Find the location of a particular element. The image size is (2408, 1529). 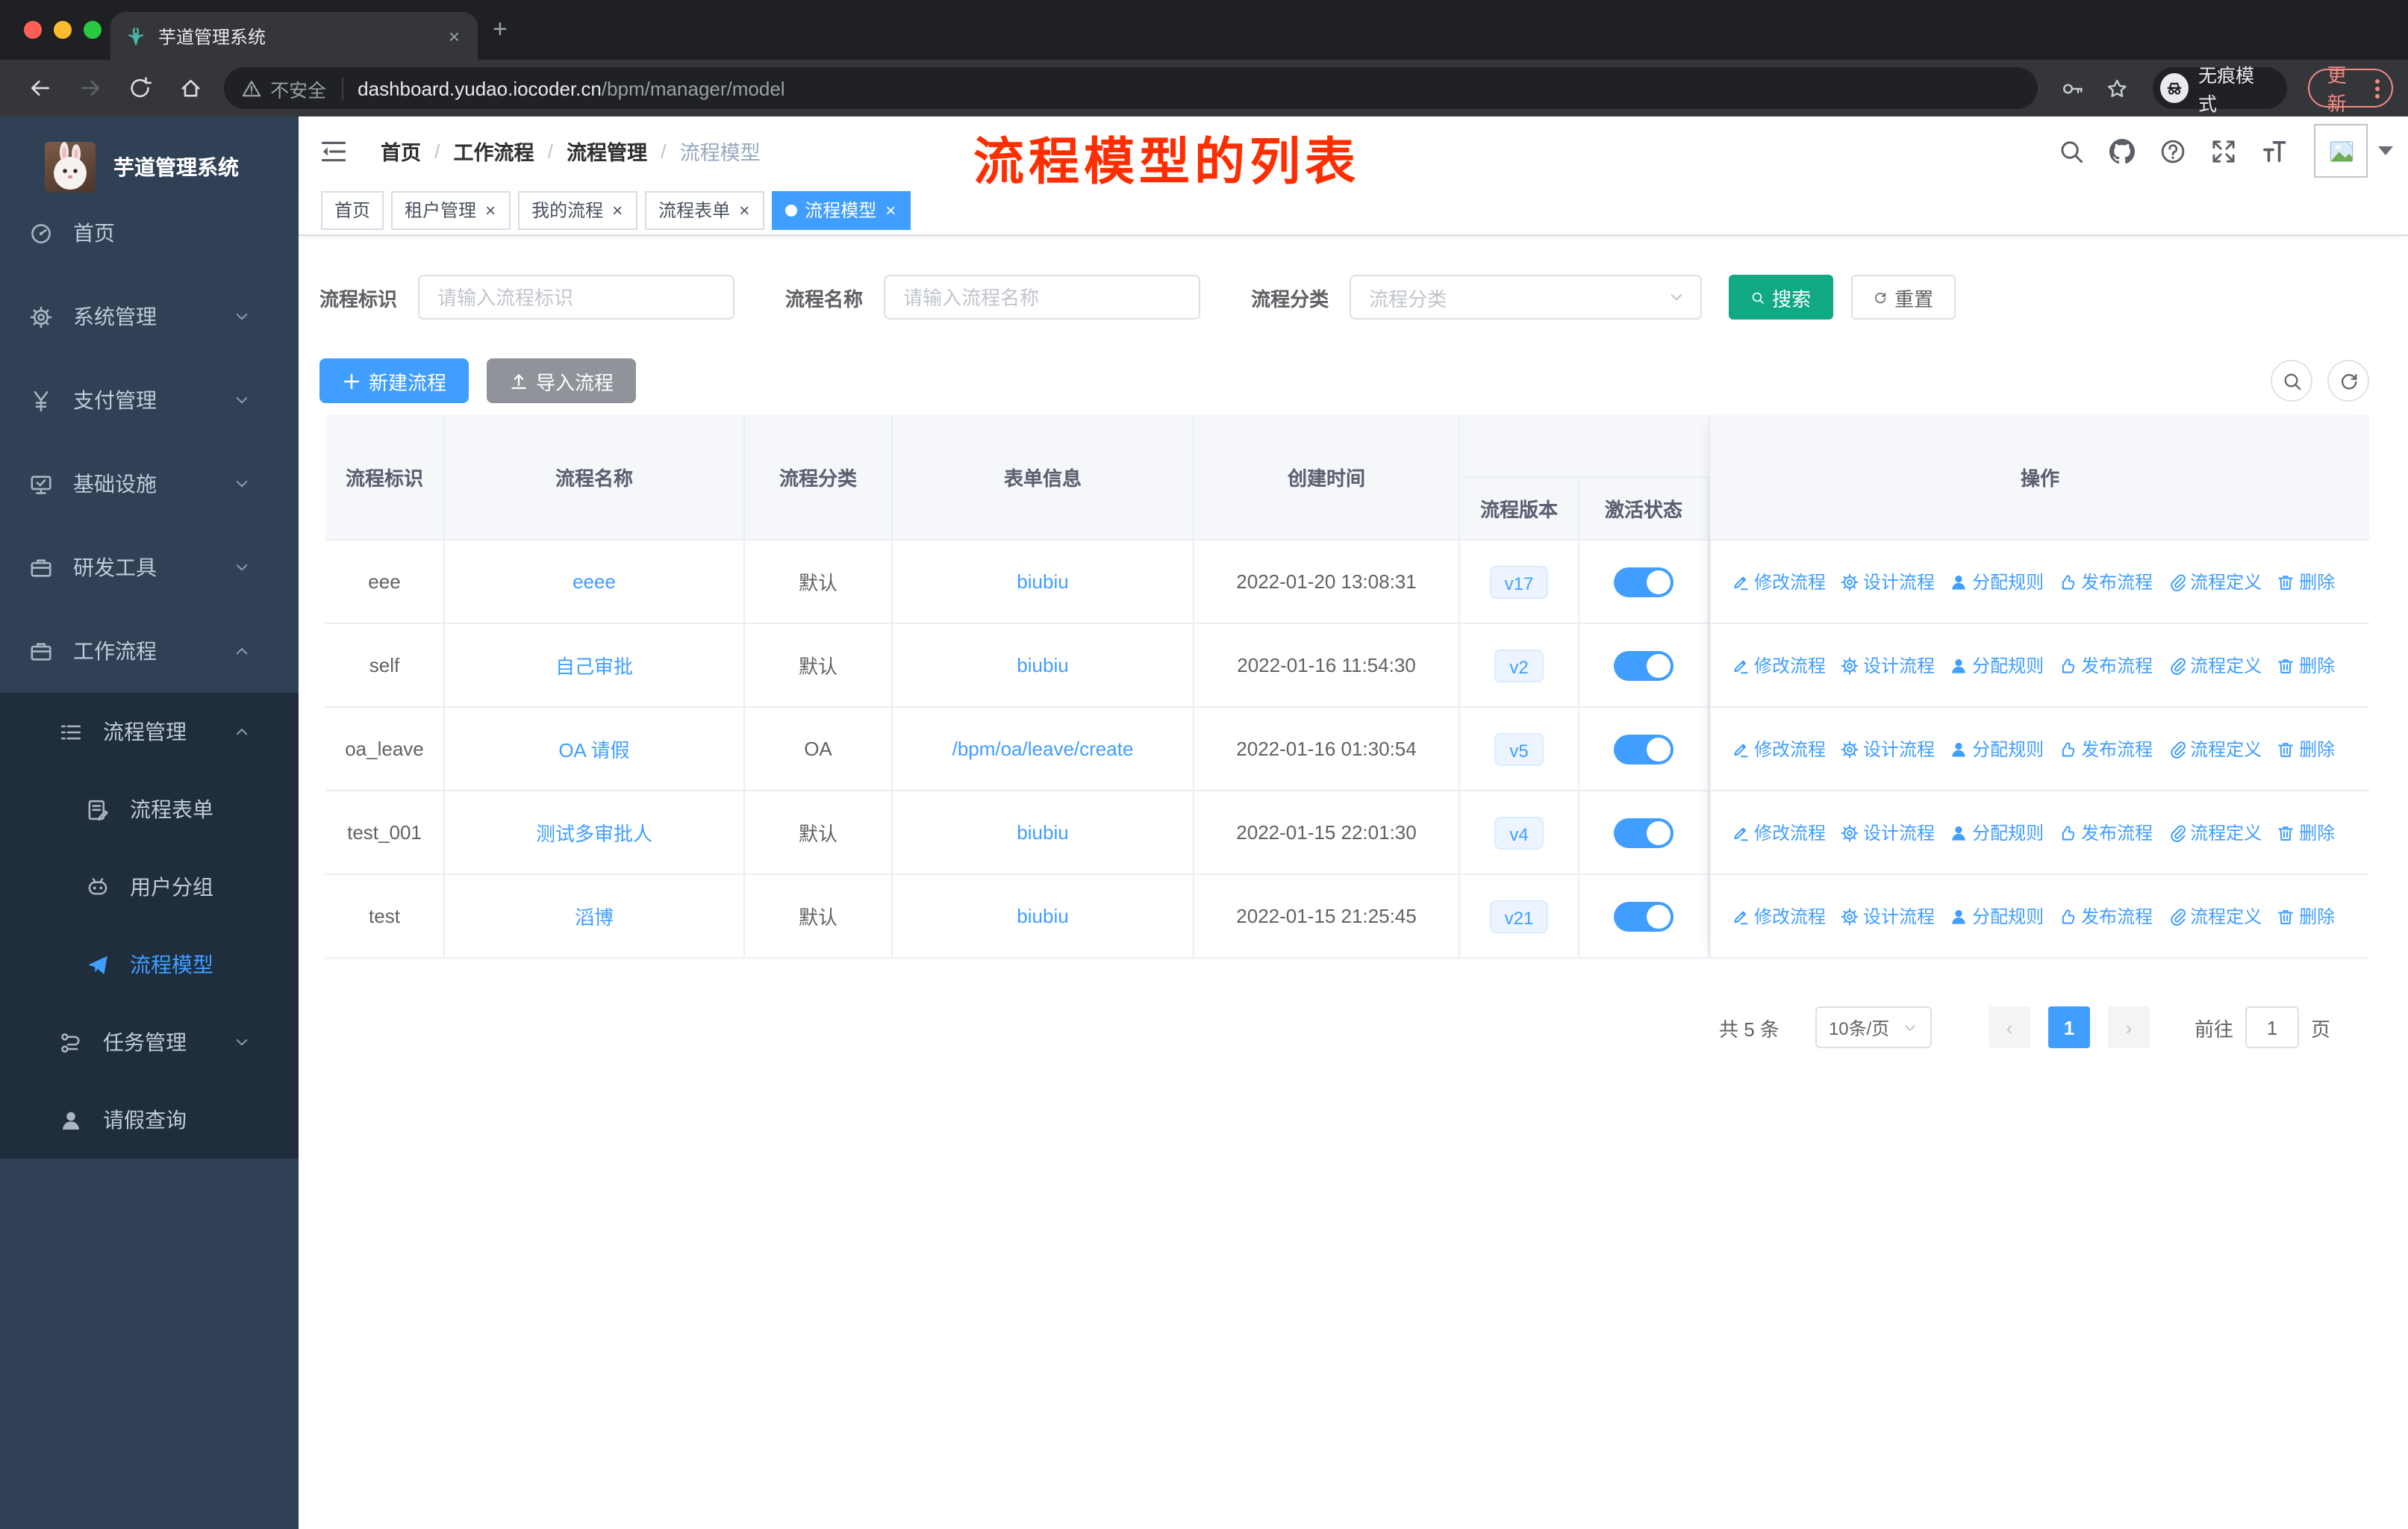

close-window-button is located at coordinates (33, 30).